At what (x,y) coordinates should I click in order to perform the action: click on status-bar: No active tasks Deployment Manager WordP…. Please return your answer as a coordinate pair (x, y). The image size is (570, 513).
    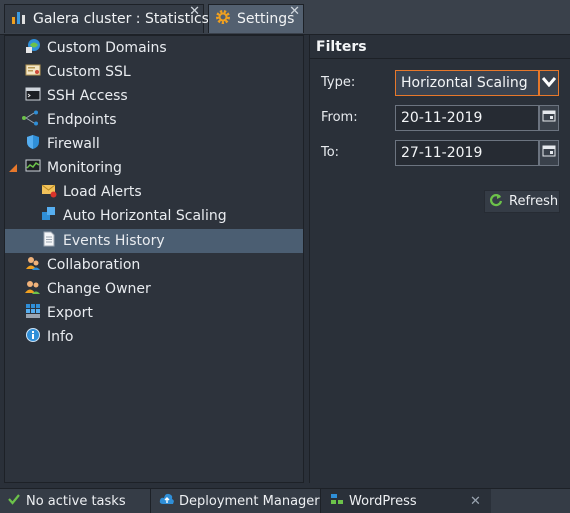
    Looking at the image, I should click on (285, 500).